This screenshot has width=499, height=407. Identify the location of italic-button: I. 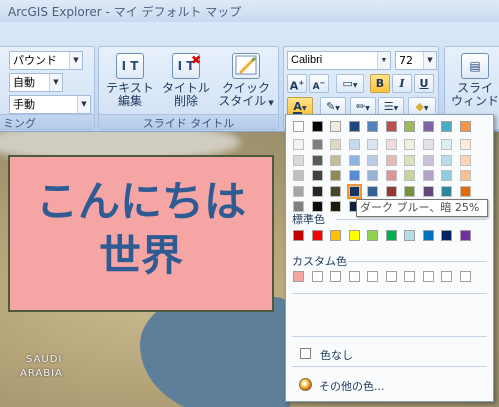
(402, 83).